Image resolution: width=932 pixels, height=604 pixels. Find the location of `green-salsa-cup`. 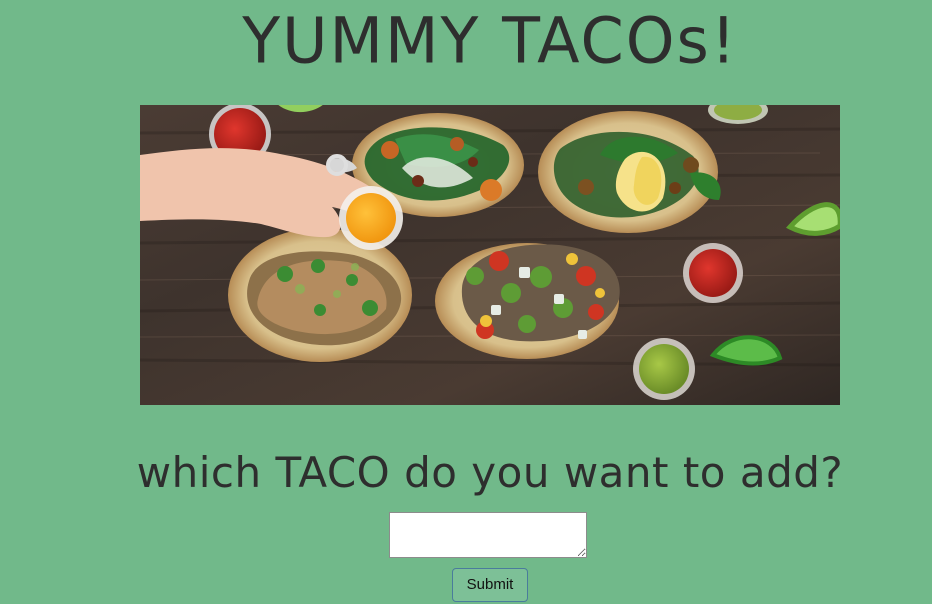

green-salsa-cup is located at coordinates (664, 369).